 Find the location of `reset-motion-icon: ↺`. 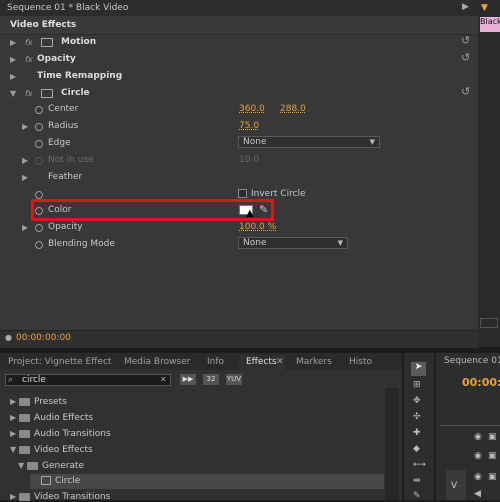

reset-motion-icon: ↺ is located at coordinates (465, 40).